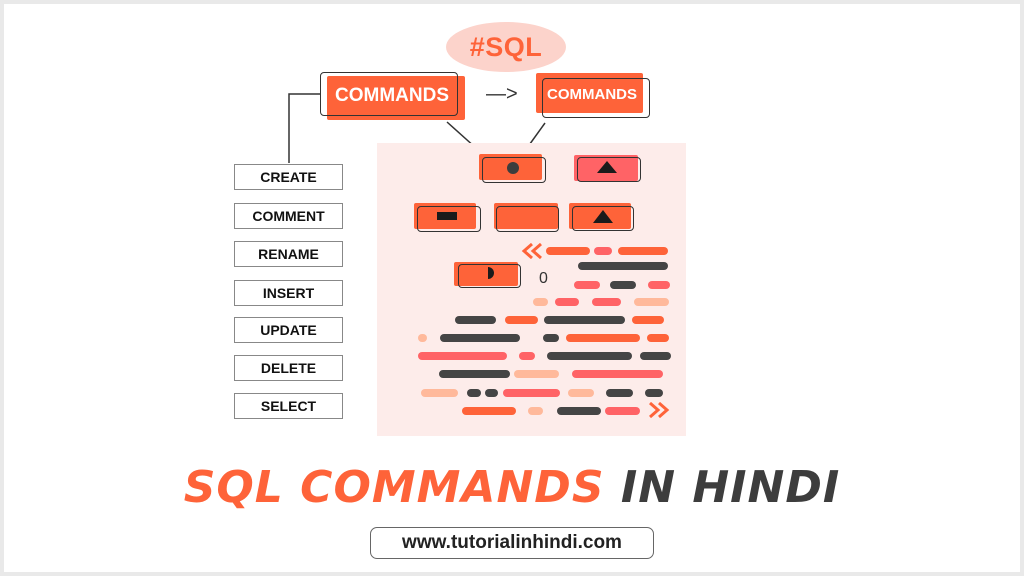 This screenshot has height=576, width=1024. I want to click on page-title: SQL COMMANDS IN HINDI, so click(512, 487).